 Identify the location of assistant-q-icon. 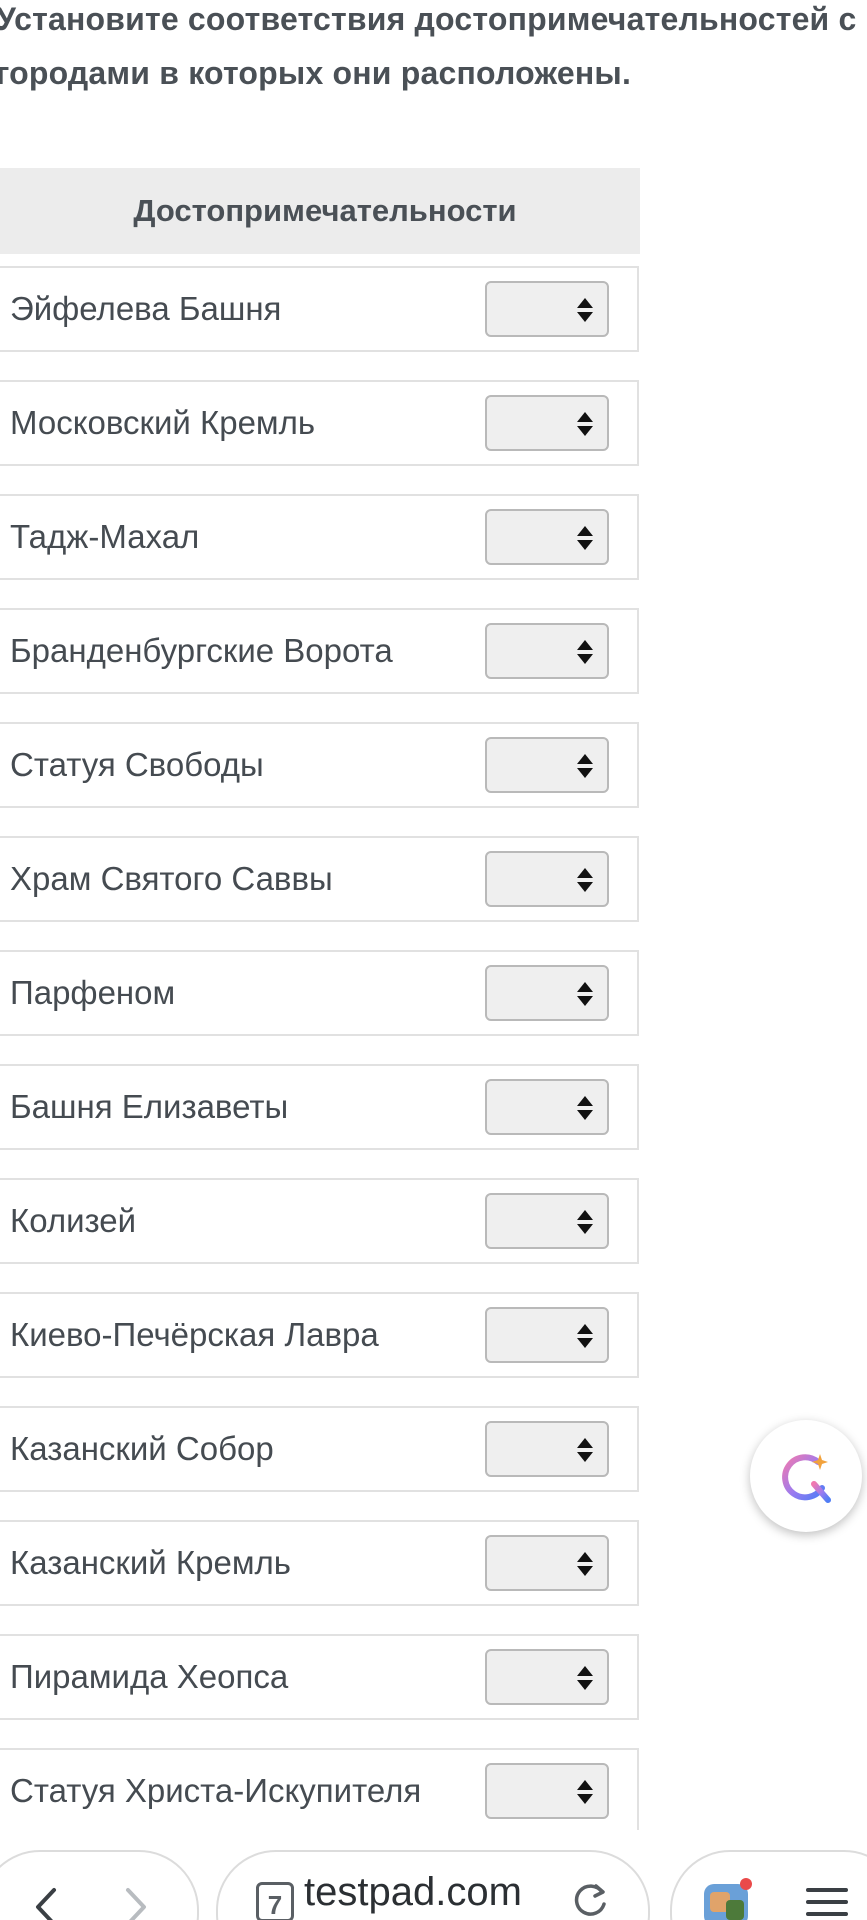
(806, 1478).